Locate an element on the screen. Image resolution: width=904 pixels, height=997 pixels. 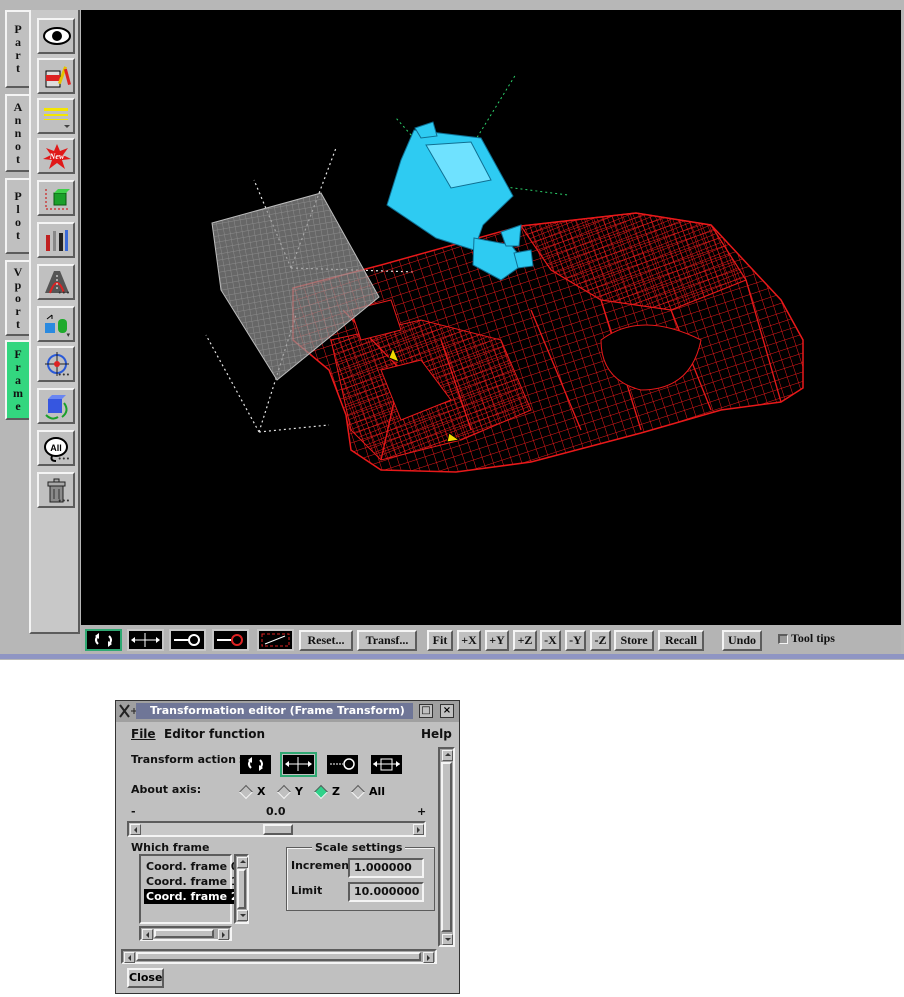
rotate-cube-tool-button is located at coordinates (56, 406).